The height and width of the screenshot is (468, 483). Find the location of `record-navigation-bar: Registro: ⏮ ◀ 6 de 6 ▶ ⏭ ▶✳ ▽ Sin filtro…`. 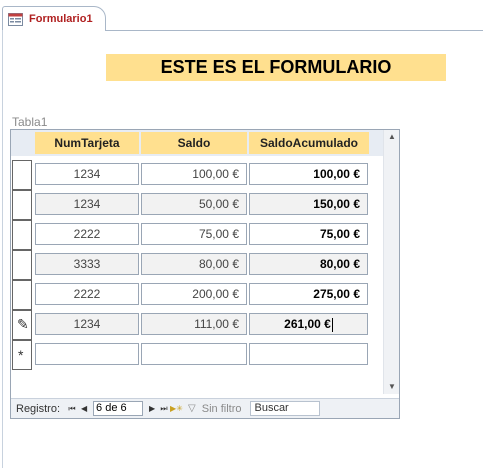

record-navigation-bar: Registro: ⏮ ◀ 6 de 6 ▶ ⏭ ▶✳ ▽ Sin filtro… is located at coordinates (205, 408).